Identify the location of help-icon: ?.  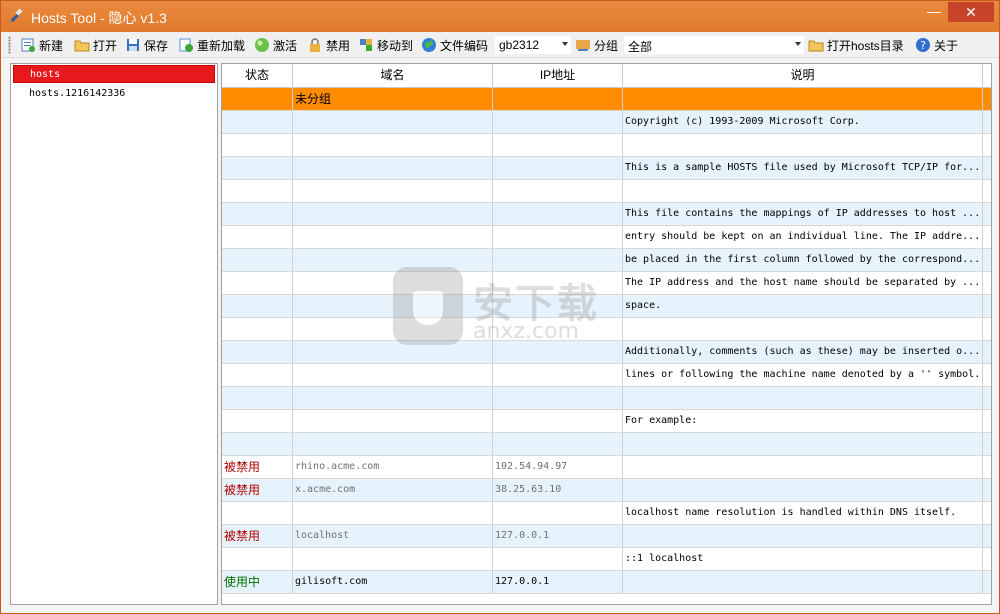
(923, 45).